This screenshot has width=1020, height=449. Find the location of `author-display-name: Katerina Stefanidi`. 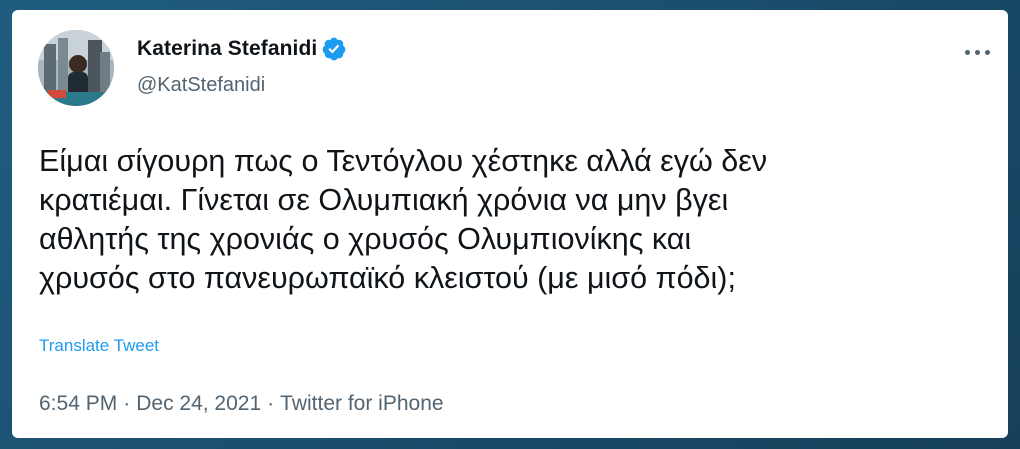

author-display-name: Katerina Stefanidi is located at coordinates (227, 49).